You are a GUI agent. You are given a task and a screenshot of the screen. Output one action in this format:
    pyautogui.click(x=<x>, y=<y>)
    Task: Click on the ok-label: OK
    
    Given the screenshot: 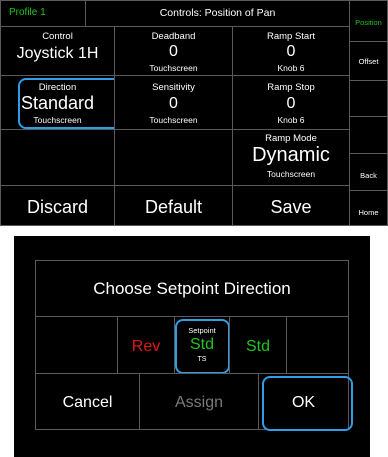 What is the action you would take?
    pyautogui.click(x=303, y=402)
    